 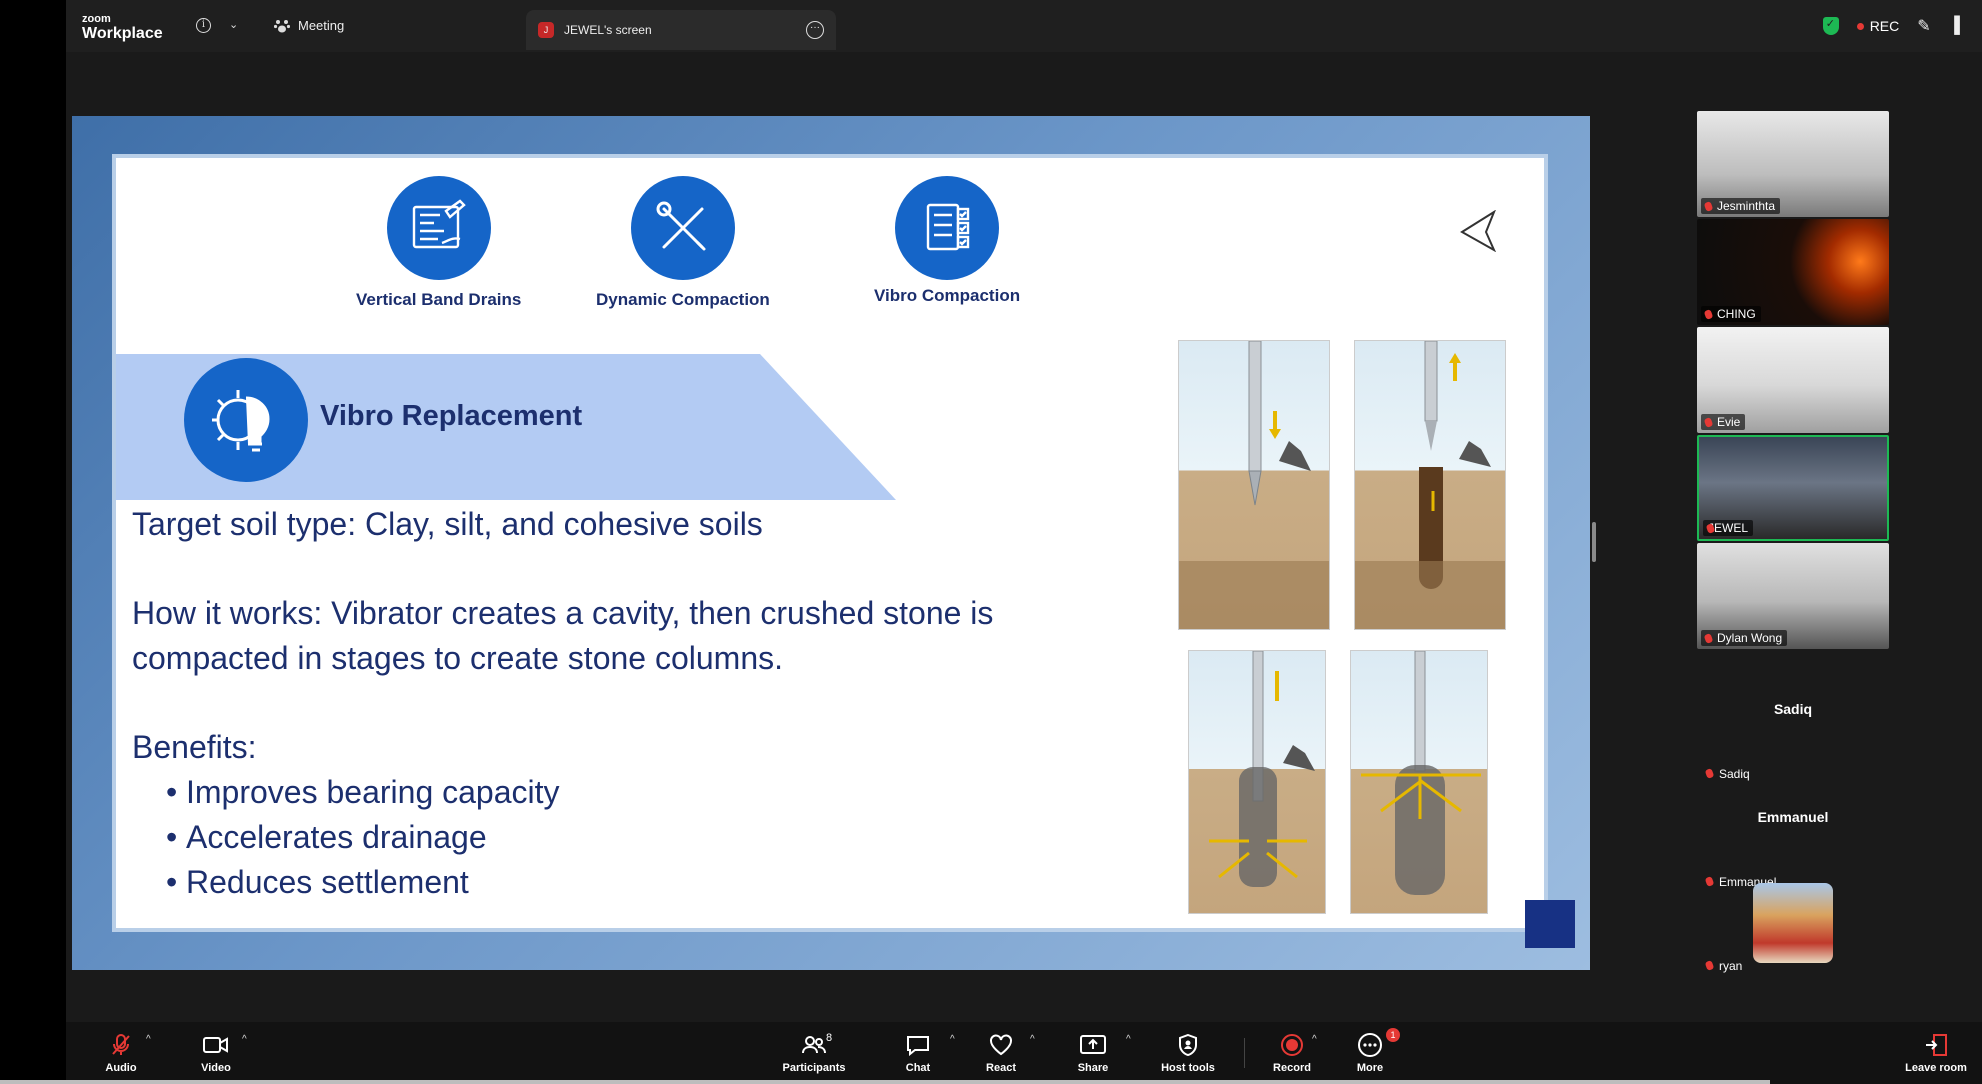 I want to click on brand-small: zoom, so click(x=96, y=19).